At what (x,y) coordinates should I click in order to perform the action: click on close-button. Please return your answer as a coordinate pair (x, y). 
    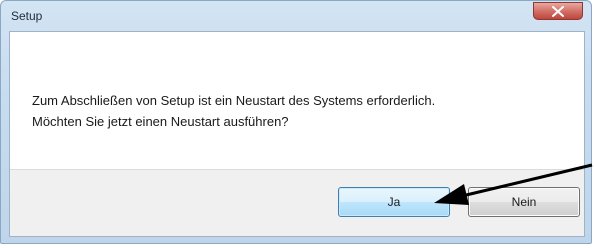
    Looking at the image, I should click on (558, 11).